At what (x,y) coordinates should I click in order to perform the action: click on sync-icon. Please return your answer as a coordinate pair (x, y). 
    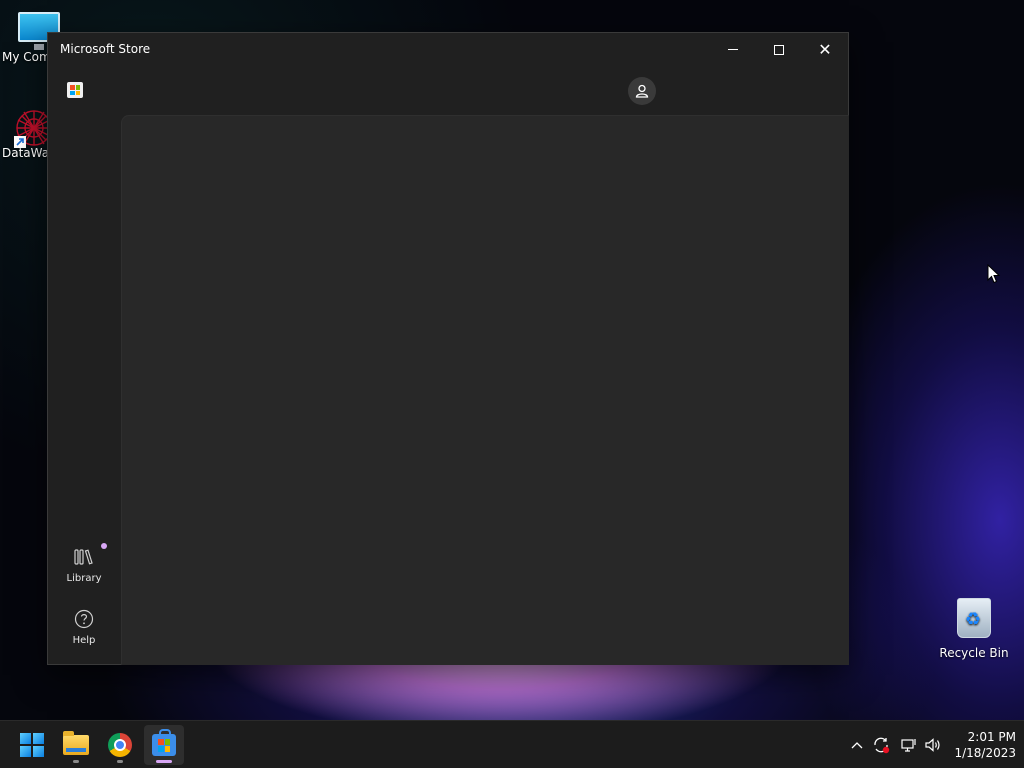
    Looking at the image, I should click on (882, 745).